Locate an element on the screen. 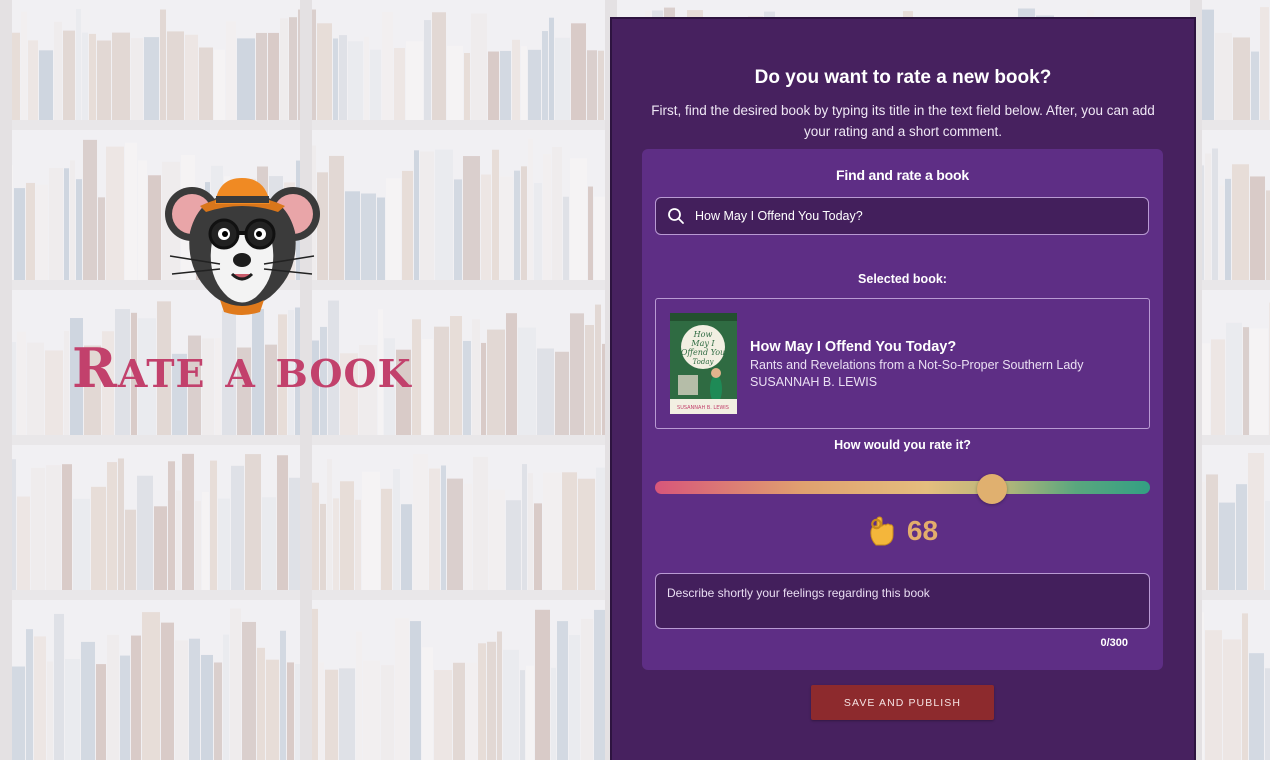 The image size is (1270, 760). selected-book-label: Selected book: is located at coordinates (902, 279).